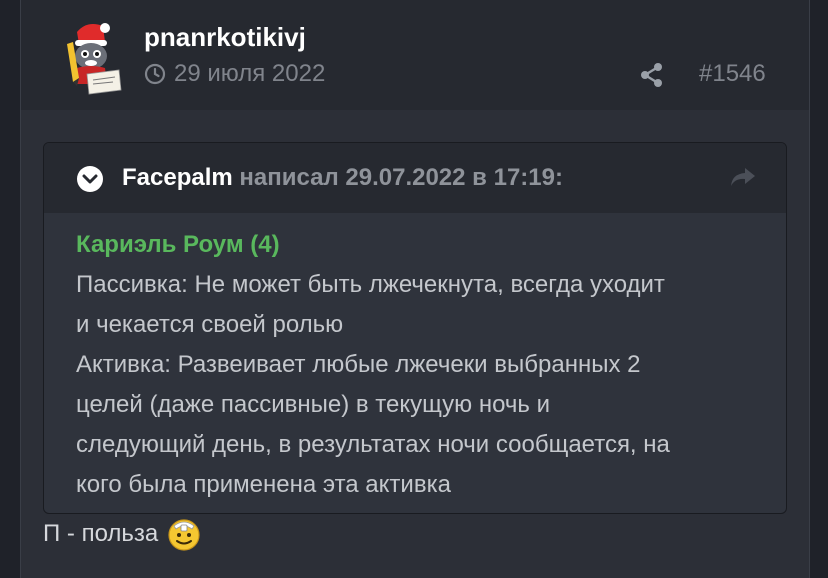  I want to click on quote-line: и чекается своей ролью, so click(210, 324).